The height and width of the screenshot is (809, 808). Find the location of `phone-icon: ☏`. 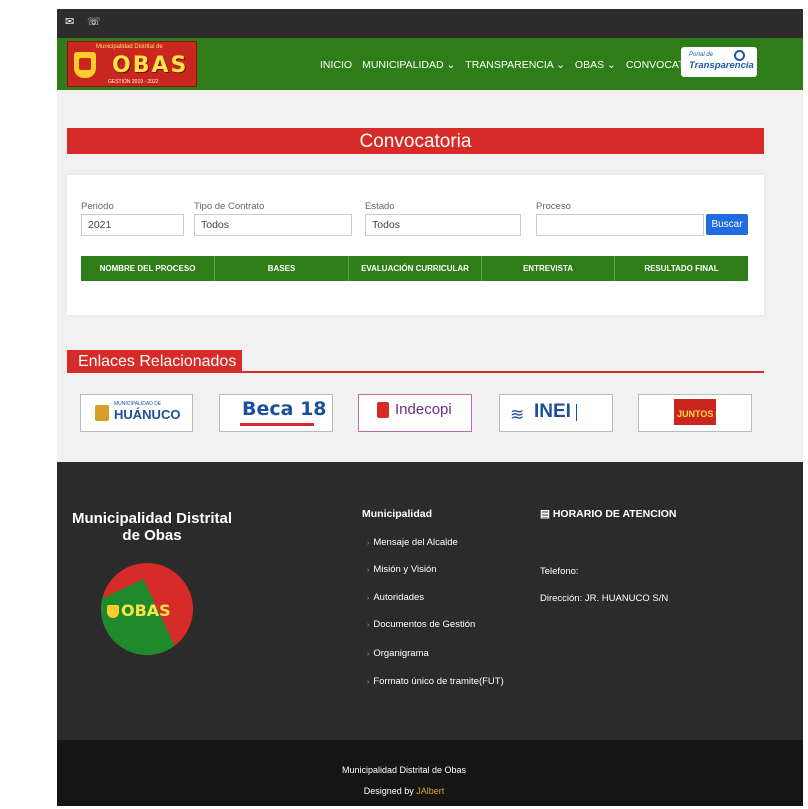

phone-icon: ☏ is located at coordinates (94, 21).